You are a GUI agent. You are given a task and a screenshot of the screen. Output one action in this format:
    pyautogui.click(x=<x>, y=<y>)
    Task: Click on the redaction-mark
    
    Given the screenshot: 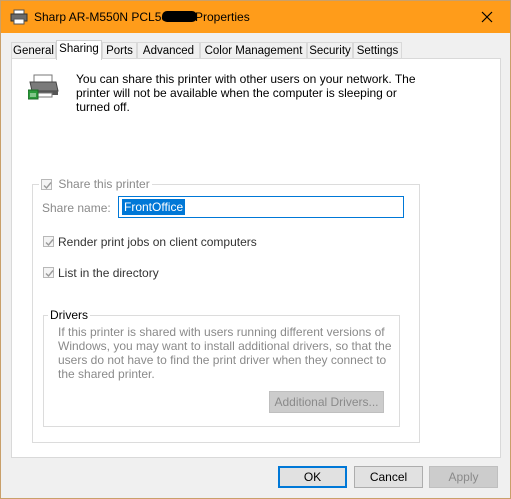 What is the action you would take?
    pyautogui.click(x=179, y=16)
    